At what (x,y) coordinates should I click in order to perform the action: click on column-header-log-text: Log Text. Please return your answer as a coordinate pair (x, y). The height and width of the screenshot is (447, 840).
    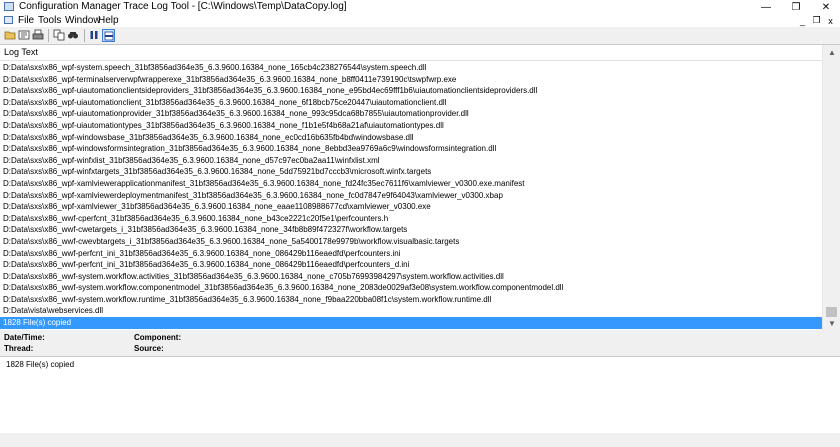
    Looking at the image, I should click on (21, 52).